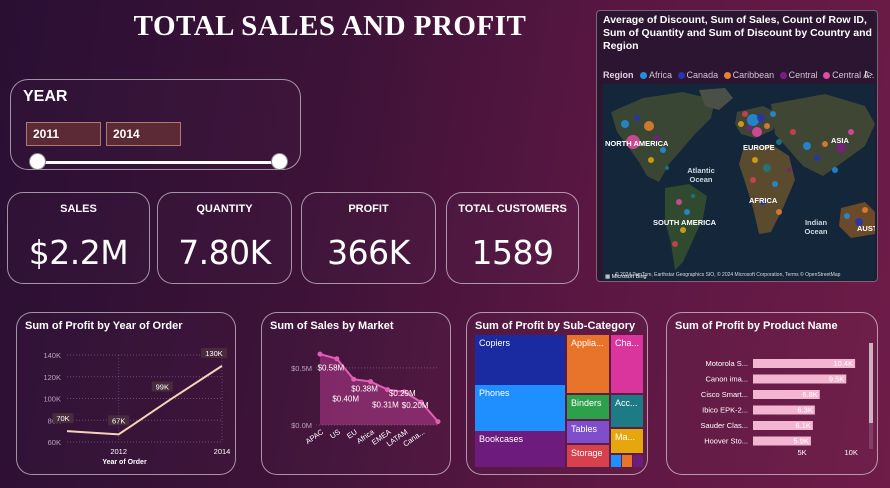 This screenshot has width=890, height=488. What do you see at coordinates (748, 75) in the screenshot?
I see `legend-item-caribbean: Caribbean` at bounding box center [748, 75].